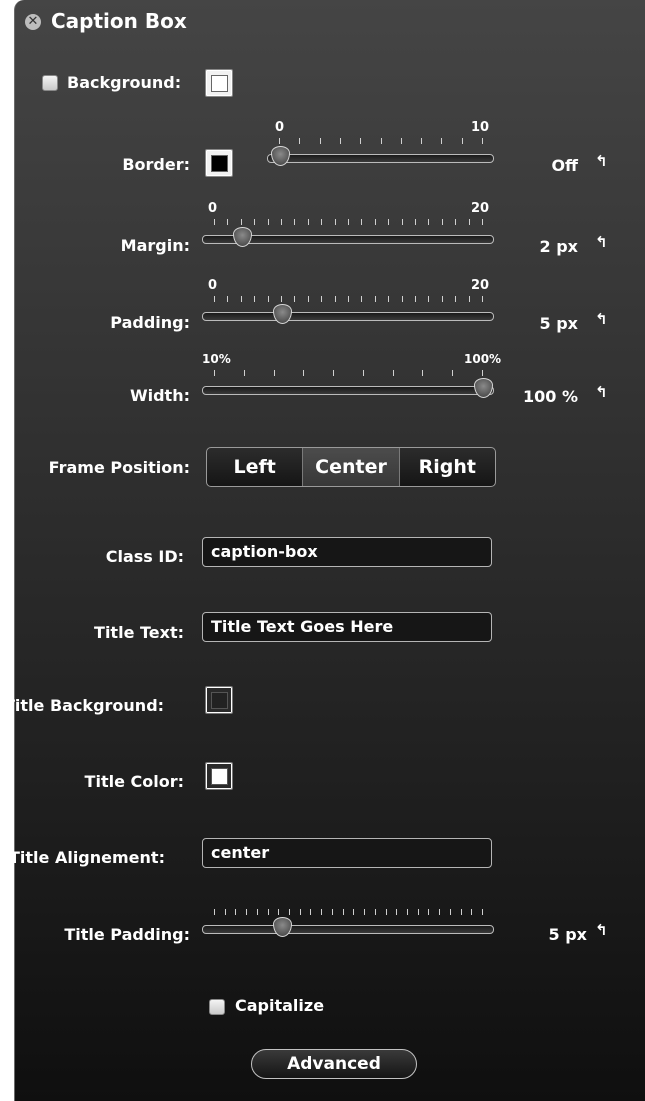 The width and height of the screenshot is (645, 1101). Describe the element at coordinates (50, 83) in the screenshot. I see `background-checkbox` at that location.